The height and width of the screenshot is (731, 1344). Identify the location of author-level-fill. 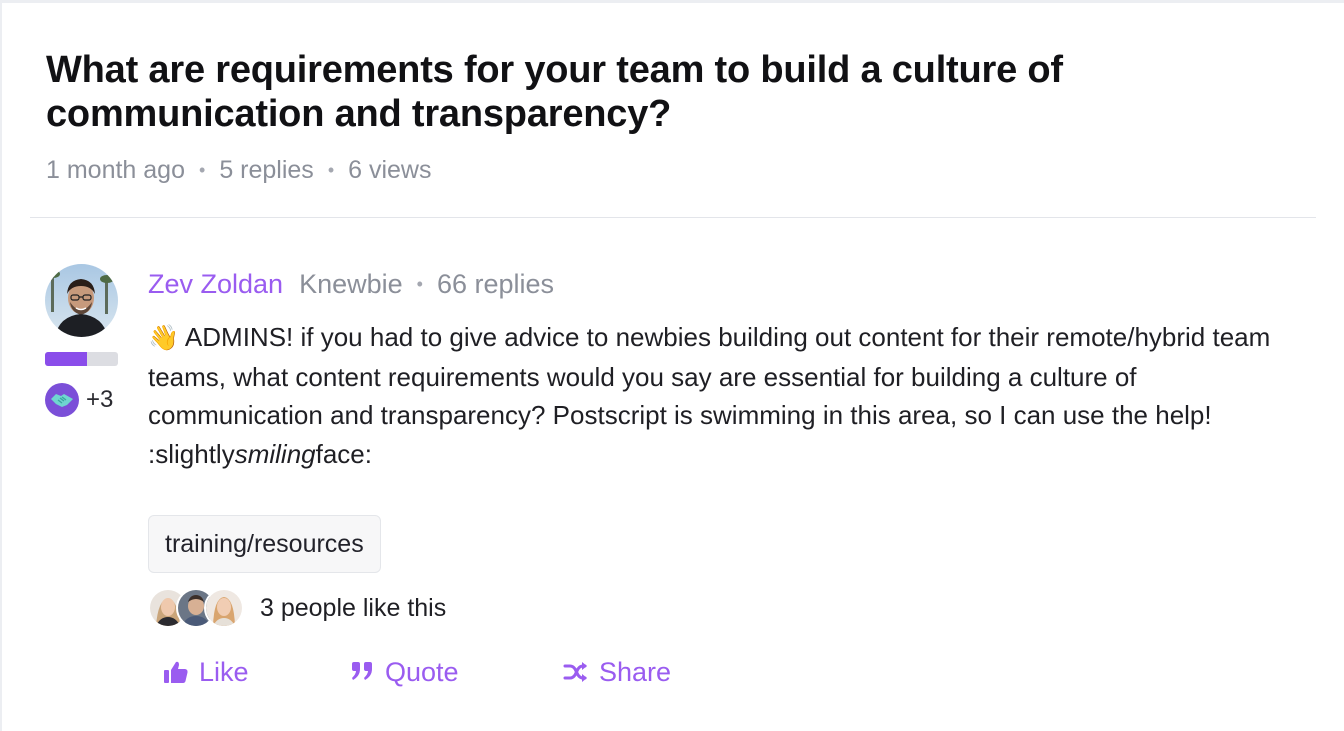
(66, 359).